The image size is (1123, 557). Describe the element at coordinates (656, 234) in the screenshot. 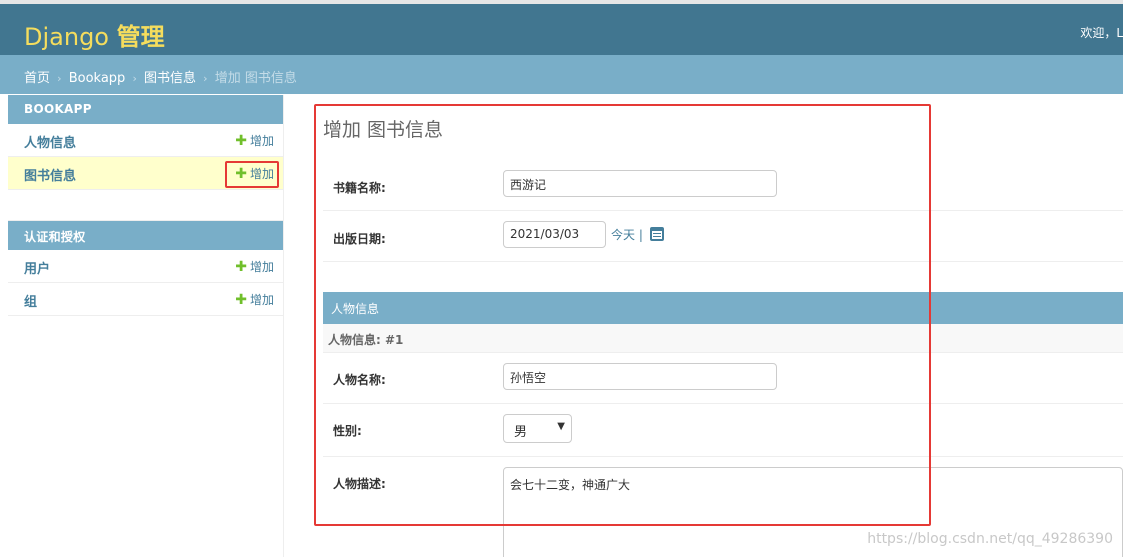

I see `calendar-icon` at that location.